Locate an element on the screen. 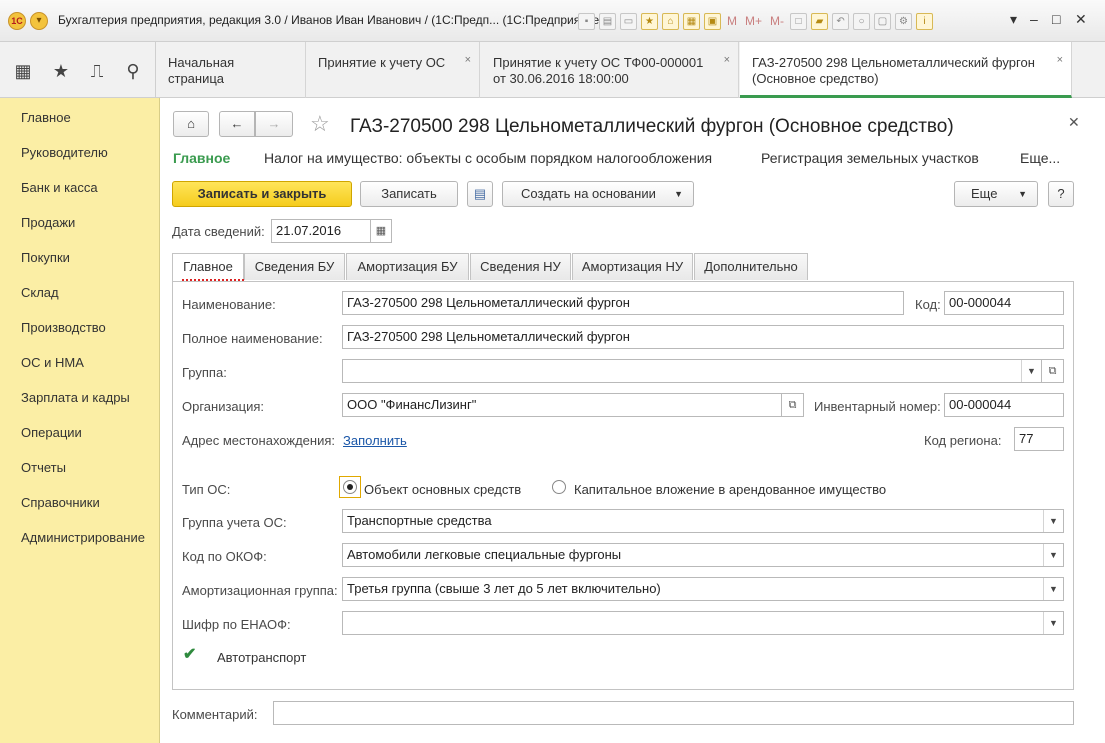 This screenshot has width=1105, height=743. tab-tax-depreciation: Амортизация НУ is located at coordinates (632, 266).